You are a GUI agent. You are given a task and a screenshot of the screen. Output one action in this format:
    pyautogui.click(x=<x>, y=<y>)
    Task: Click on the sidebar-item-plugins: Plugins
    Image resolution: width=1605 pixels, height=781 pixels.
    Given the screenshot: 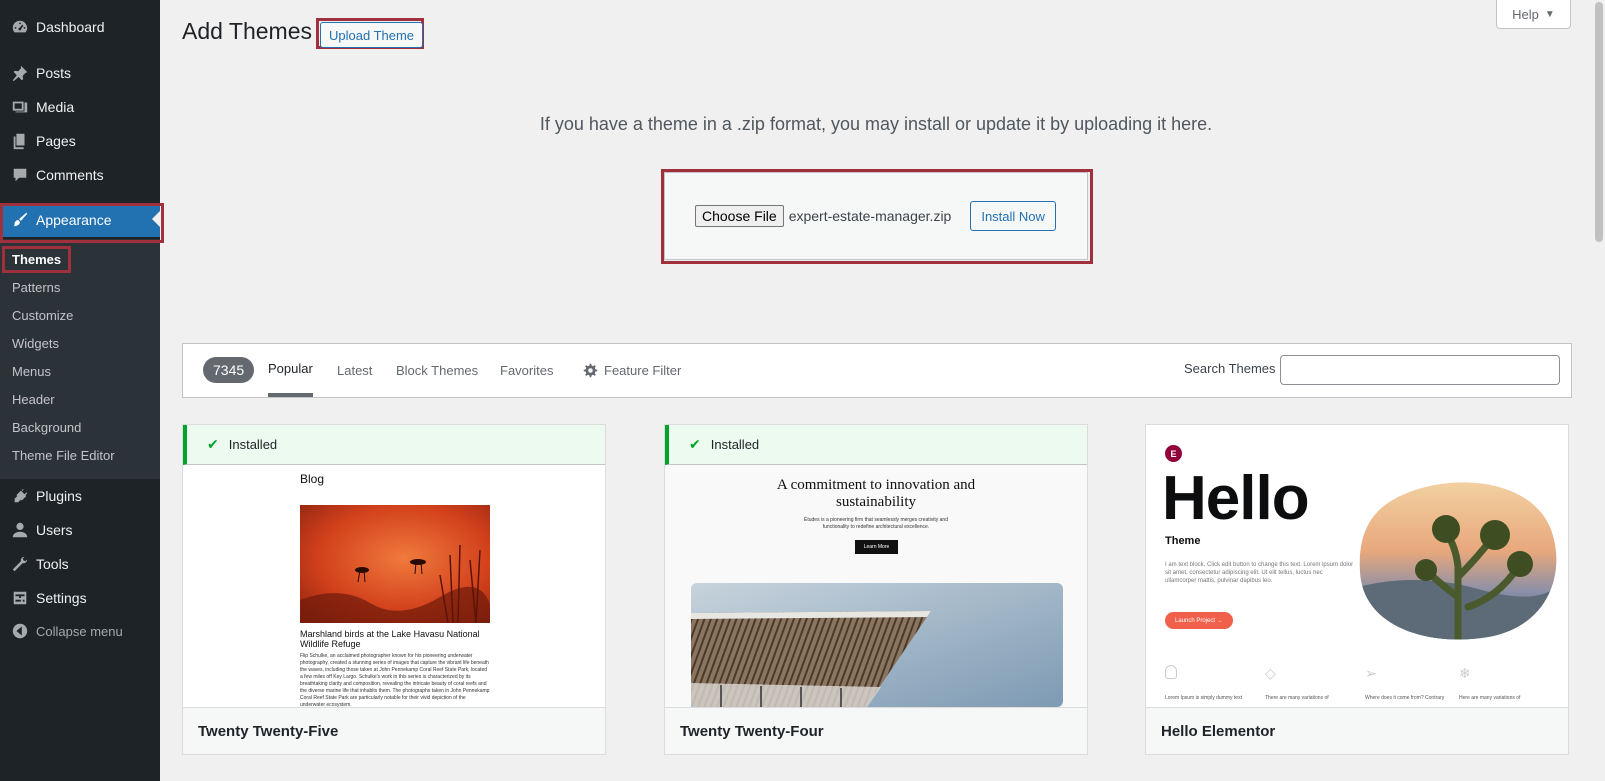 What is the action you would take?
    pyautogui.click(x=80, y=496)
    